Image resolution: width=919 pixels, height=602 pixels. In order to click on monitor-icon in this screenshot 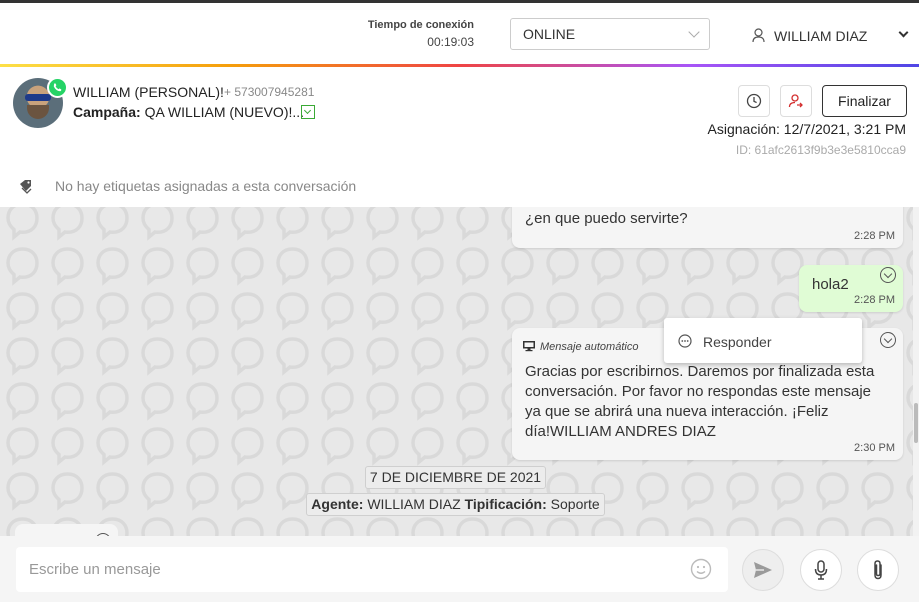, I will do `click(529, 348)`.